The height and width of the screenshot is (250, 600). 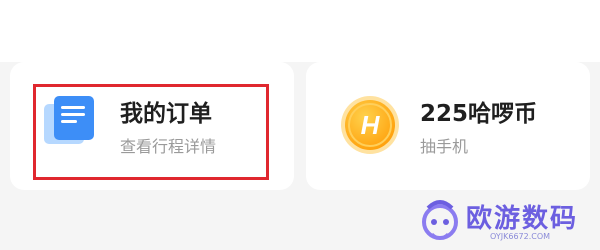 What do you see at coordinates (440, 220) in the screenshot?
I see `watermark-logo-icon` at bounding box center [440, 220].